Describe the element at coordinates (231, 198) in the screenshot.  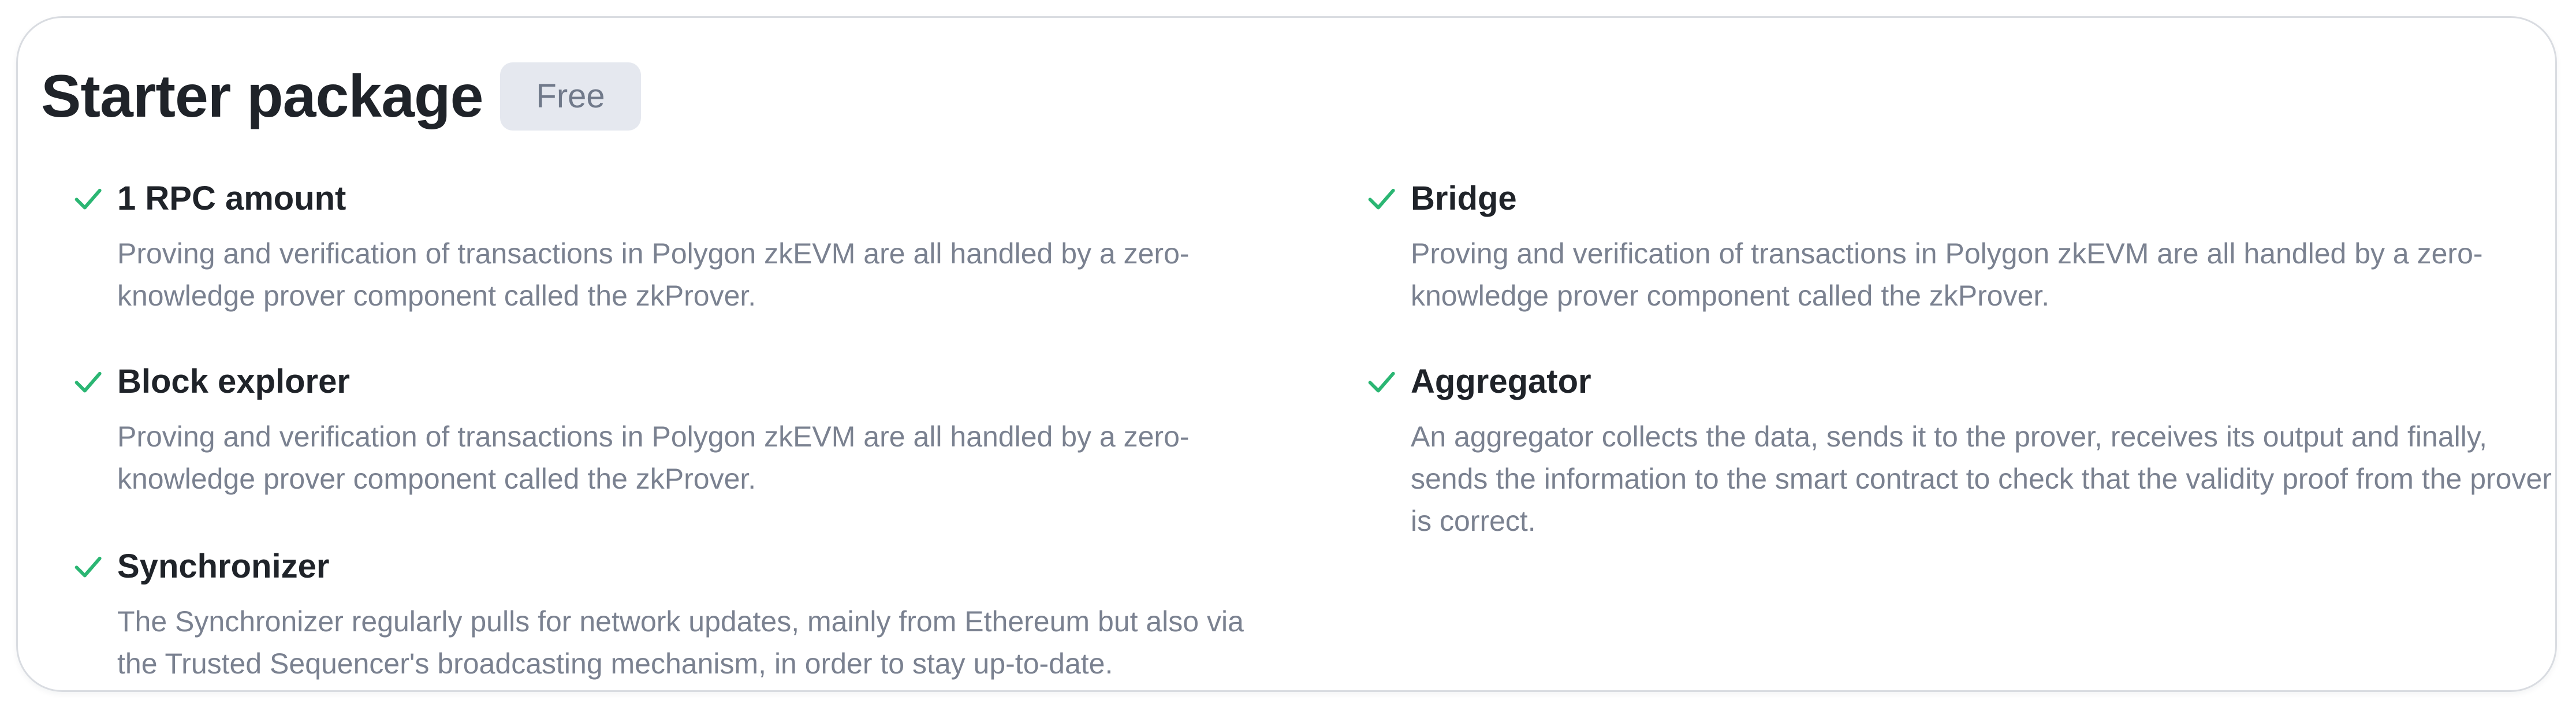
I see `feature-title: 1 RPC amount` at that location.